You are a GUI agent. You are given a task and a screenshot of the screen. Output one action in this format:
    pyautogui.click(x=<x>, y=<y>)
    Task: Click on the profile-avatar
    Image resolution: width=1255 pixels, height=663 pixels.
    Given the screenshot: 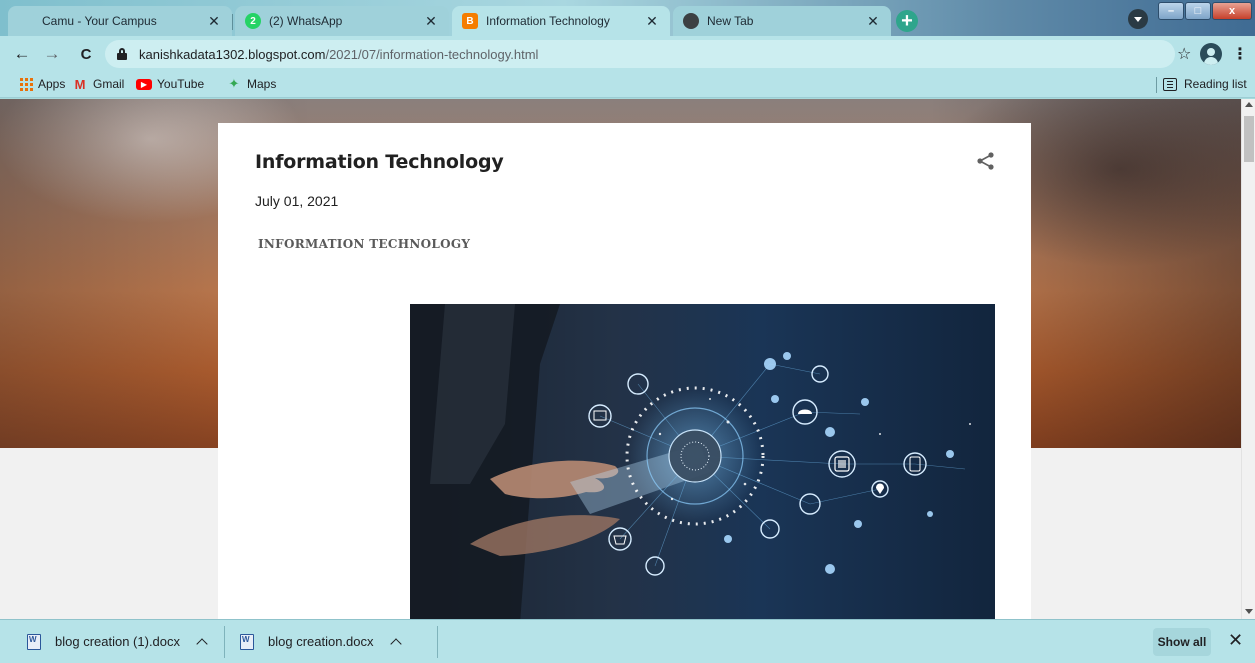 What is the action you would take?
    pyautogui.click(x=1211, y=54)
    